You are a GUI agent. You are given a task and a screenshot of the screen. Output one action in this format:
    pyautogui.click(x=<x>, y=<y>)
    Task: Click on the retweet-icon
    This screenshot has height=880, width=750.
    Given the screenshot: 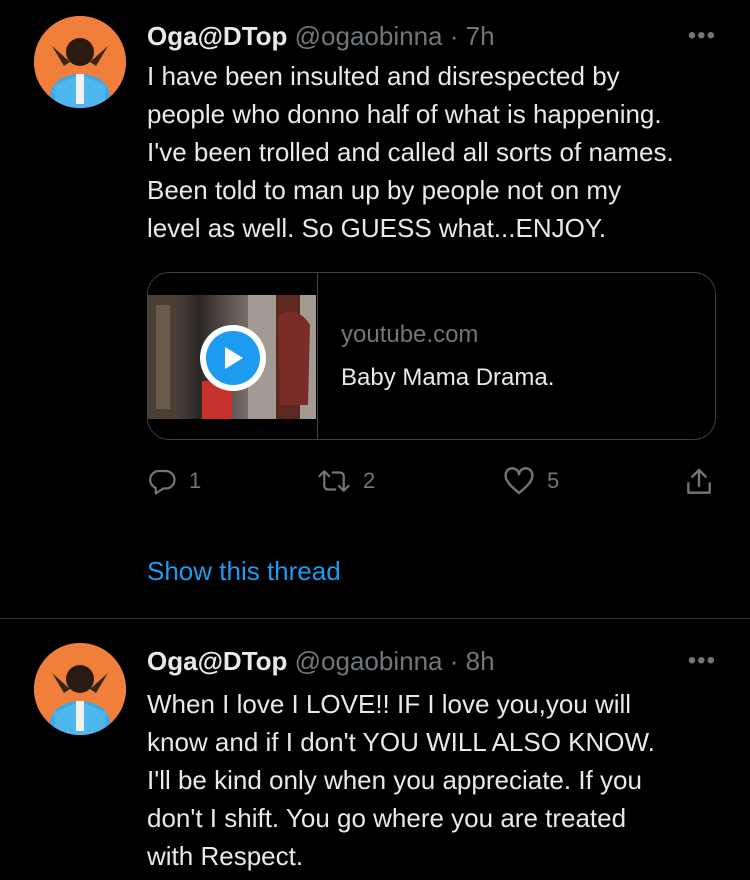 What is the action you would take?
    pyautogui.click(x=334, y=481)
    